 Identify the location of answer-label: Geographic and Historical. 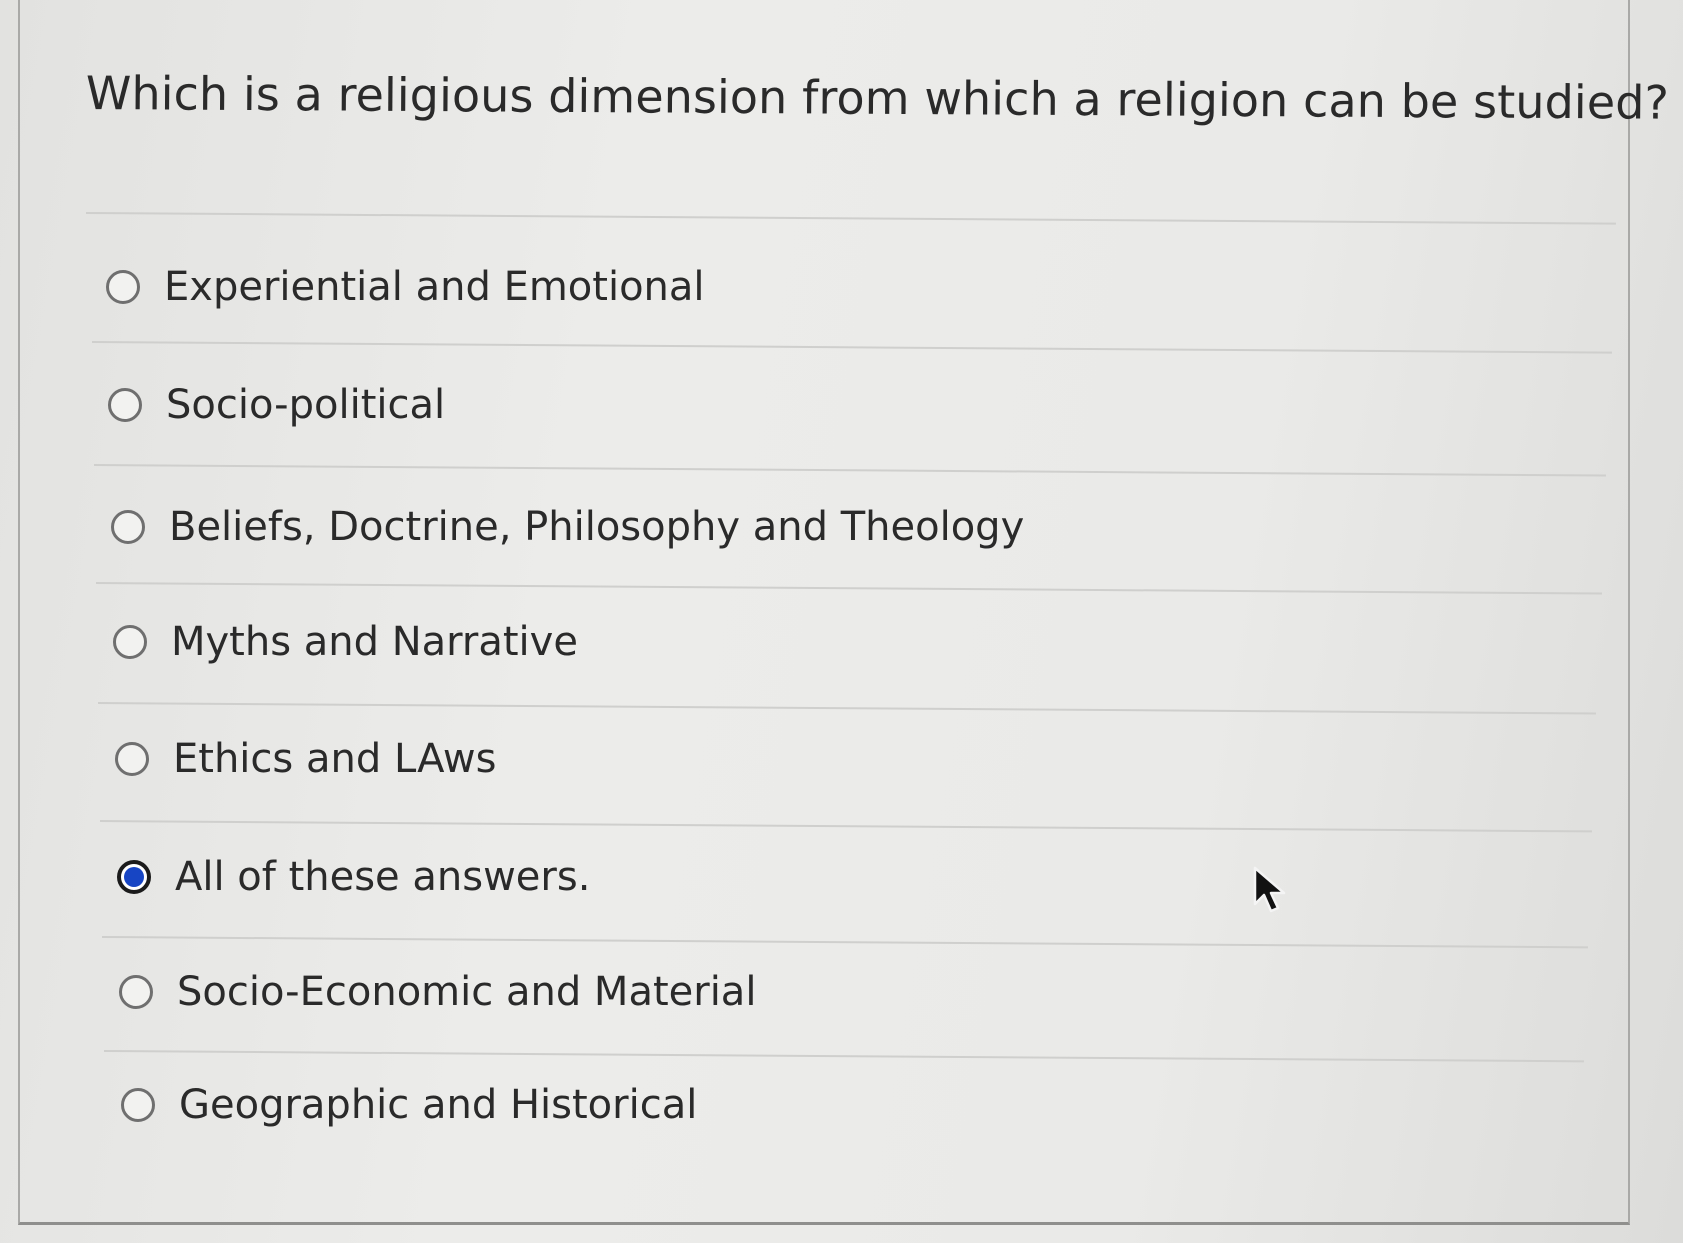
(438, 1105).